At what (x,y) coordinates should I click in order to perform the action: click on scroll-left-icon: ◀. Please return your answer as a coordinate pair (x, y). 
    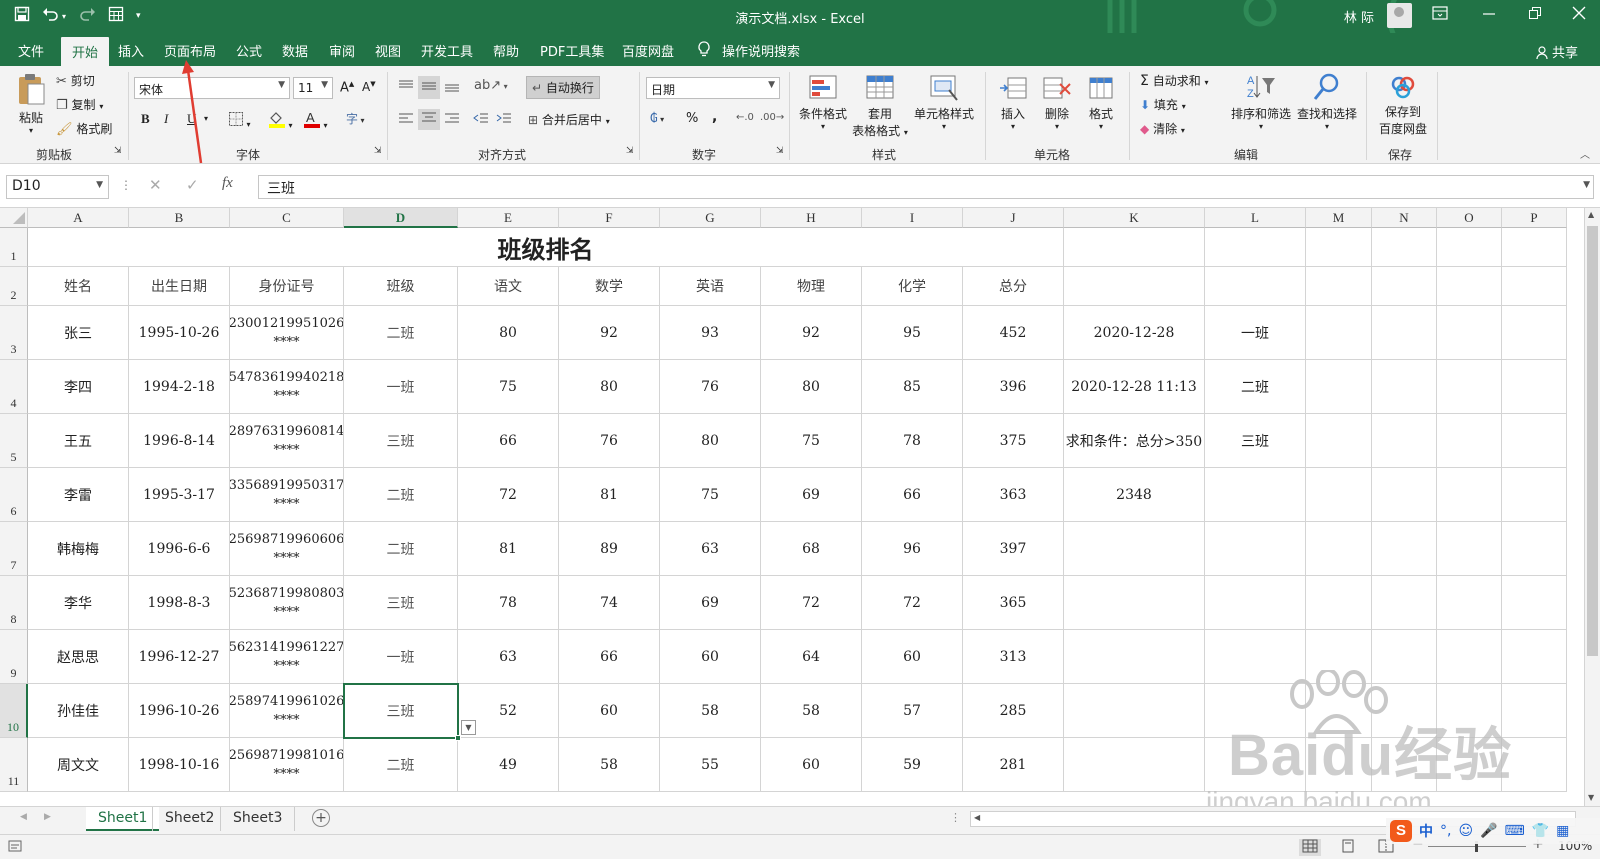
    Looking at the image, I should click on (977, 817).